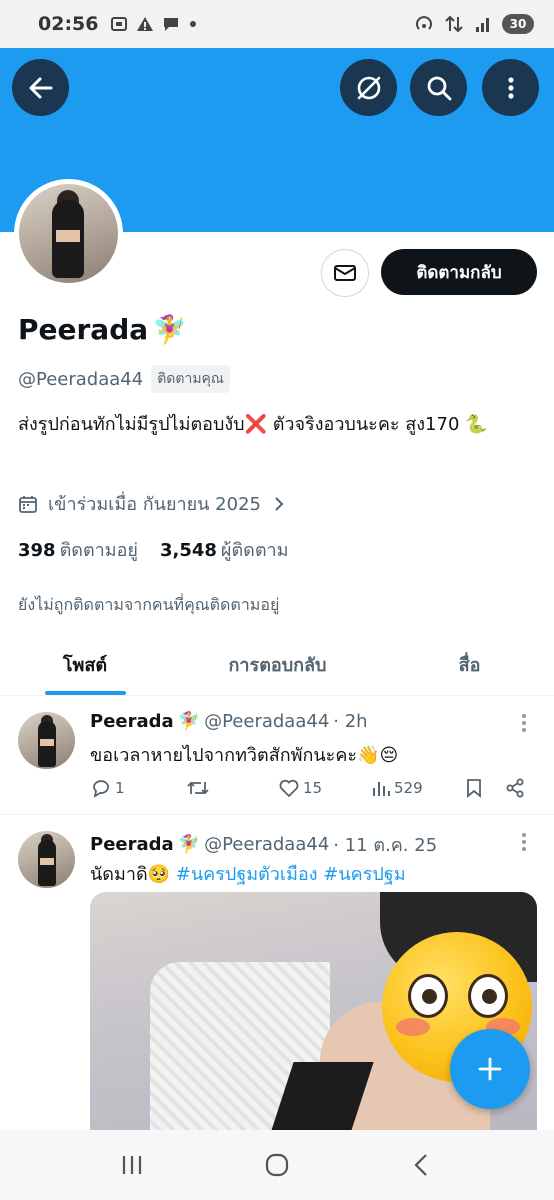  What do you see at coordinates (254, 550) in the screenshot?
I see `followers-label: ผู้ติดตาม` at bounding box center [254, 550].